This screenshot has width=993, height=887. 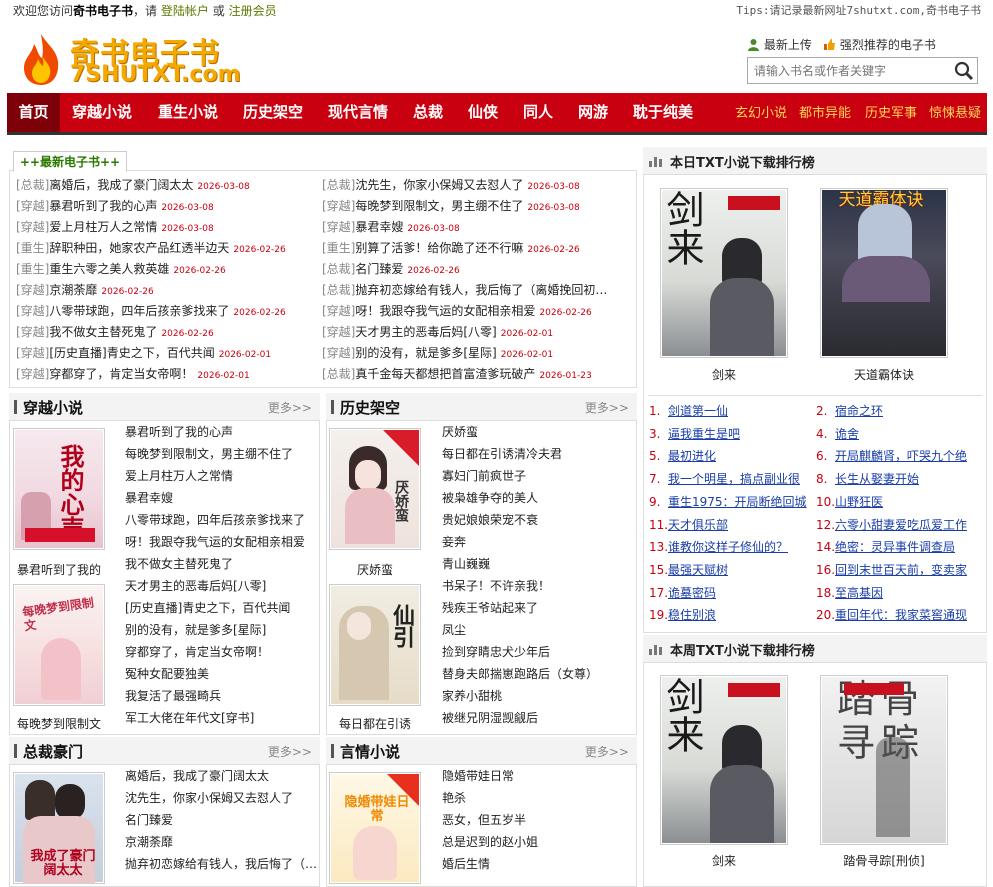 What do you see at coordinates (221, 674) in the screenshot?
I see `list-item: 冤种女配要独美` at bounding box center [221, 674].